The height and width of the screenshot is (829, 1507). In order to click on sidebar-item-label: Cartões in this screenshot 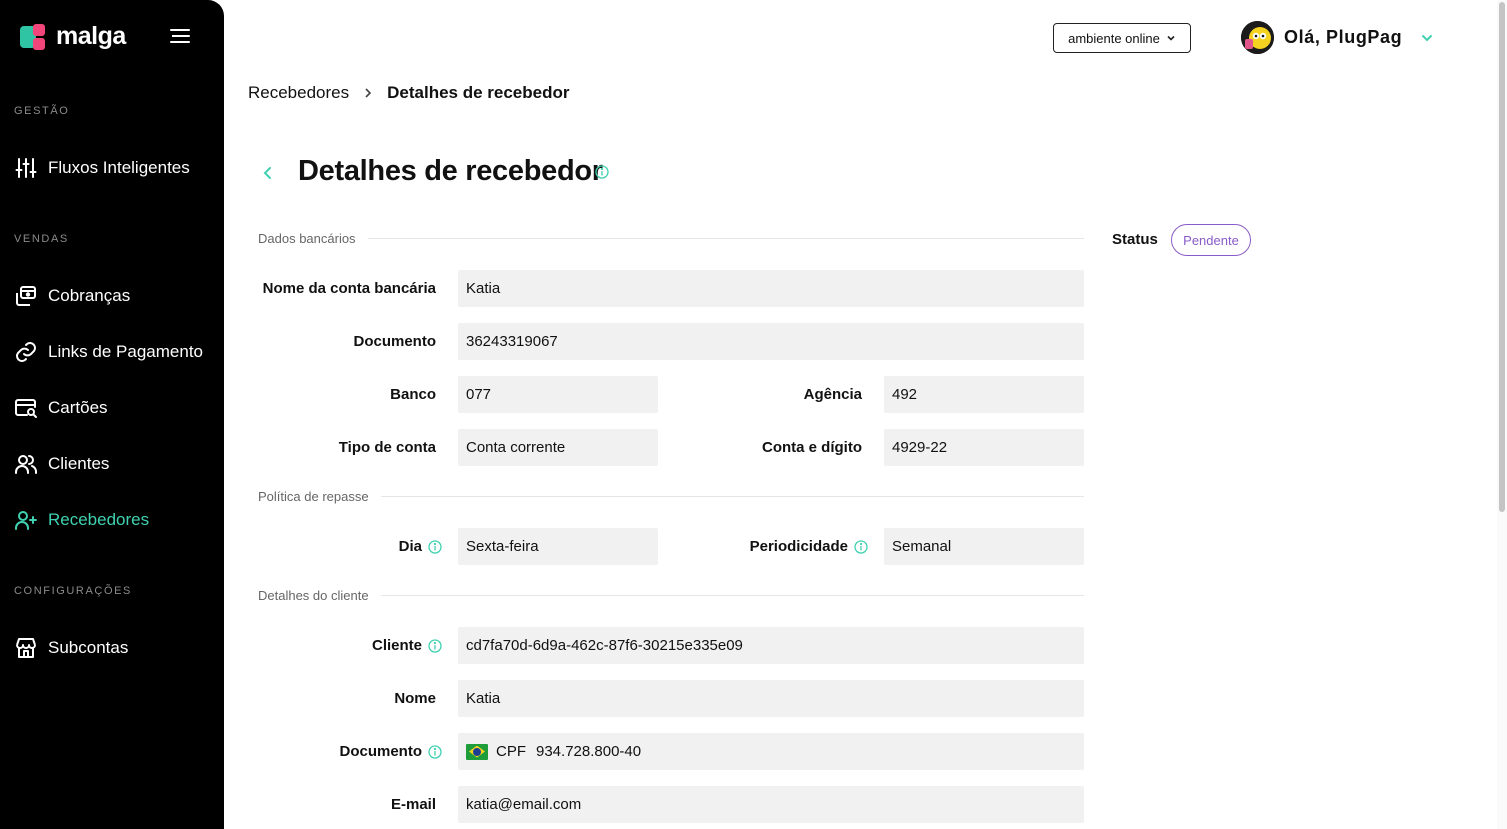, I will do `click(78, 407)`.